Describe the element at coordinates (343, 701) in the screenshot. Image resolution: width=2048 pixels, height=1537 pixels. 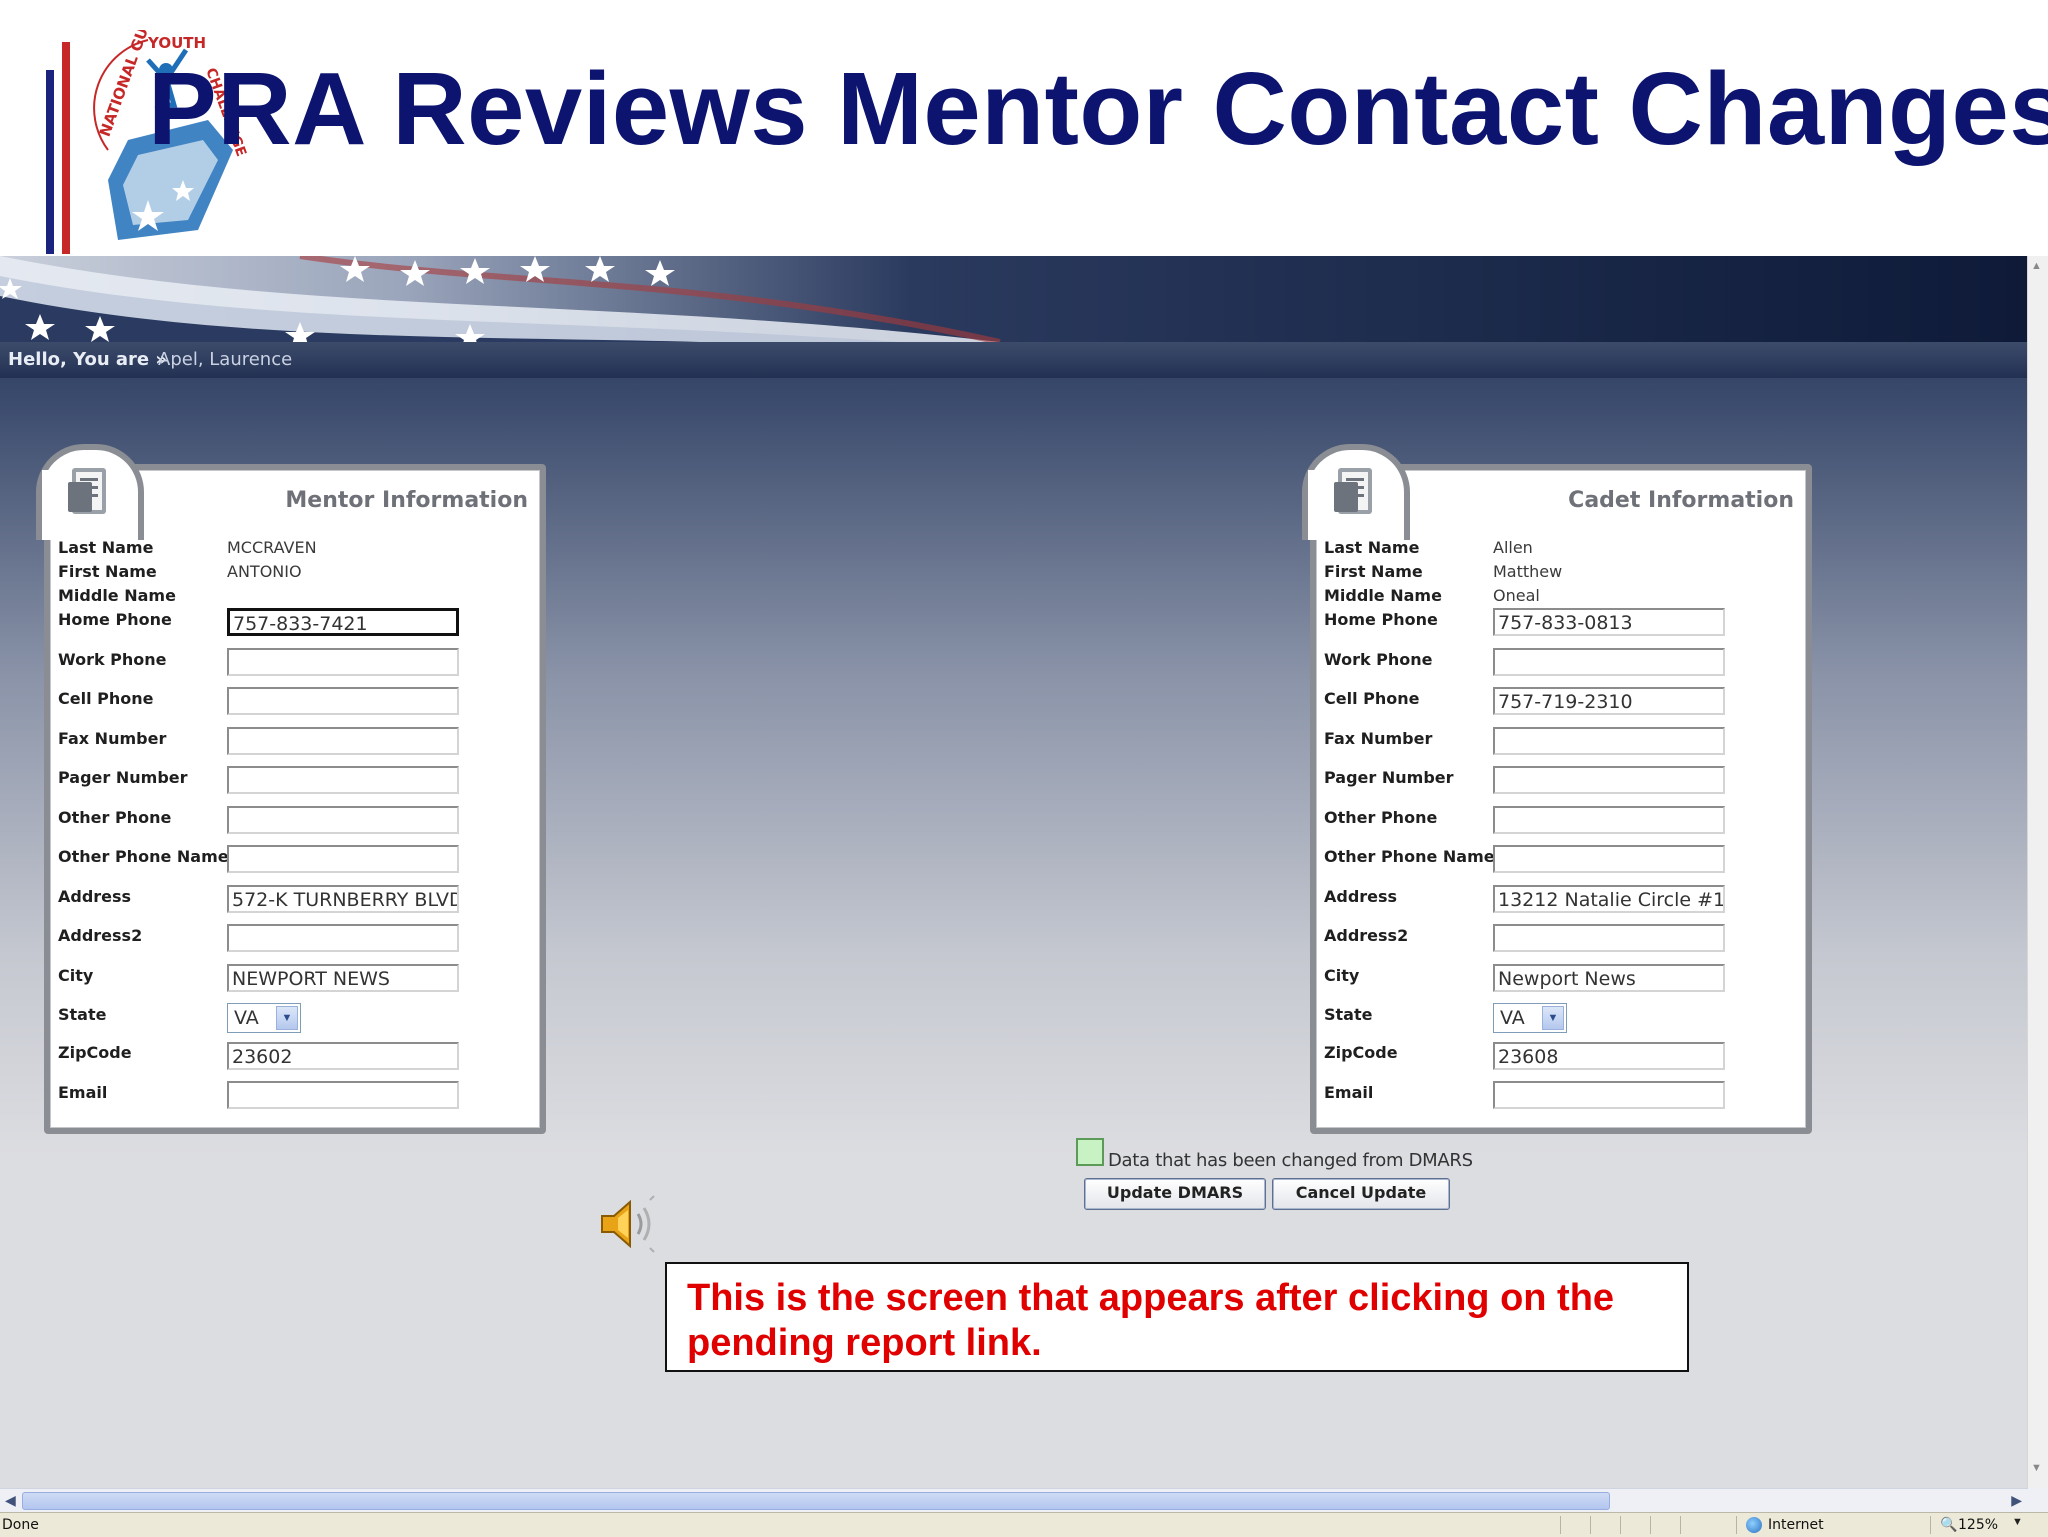
I see `cell-phone-input` at that location.